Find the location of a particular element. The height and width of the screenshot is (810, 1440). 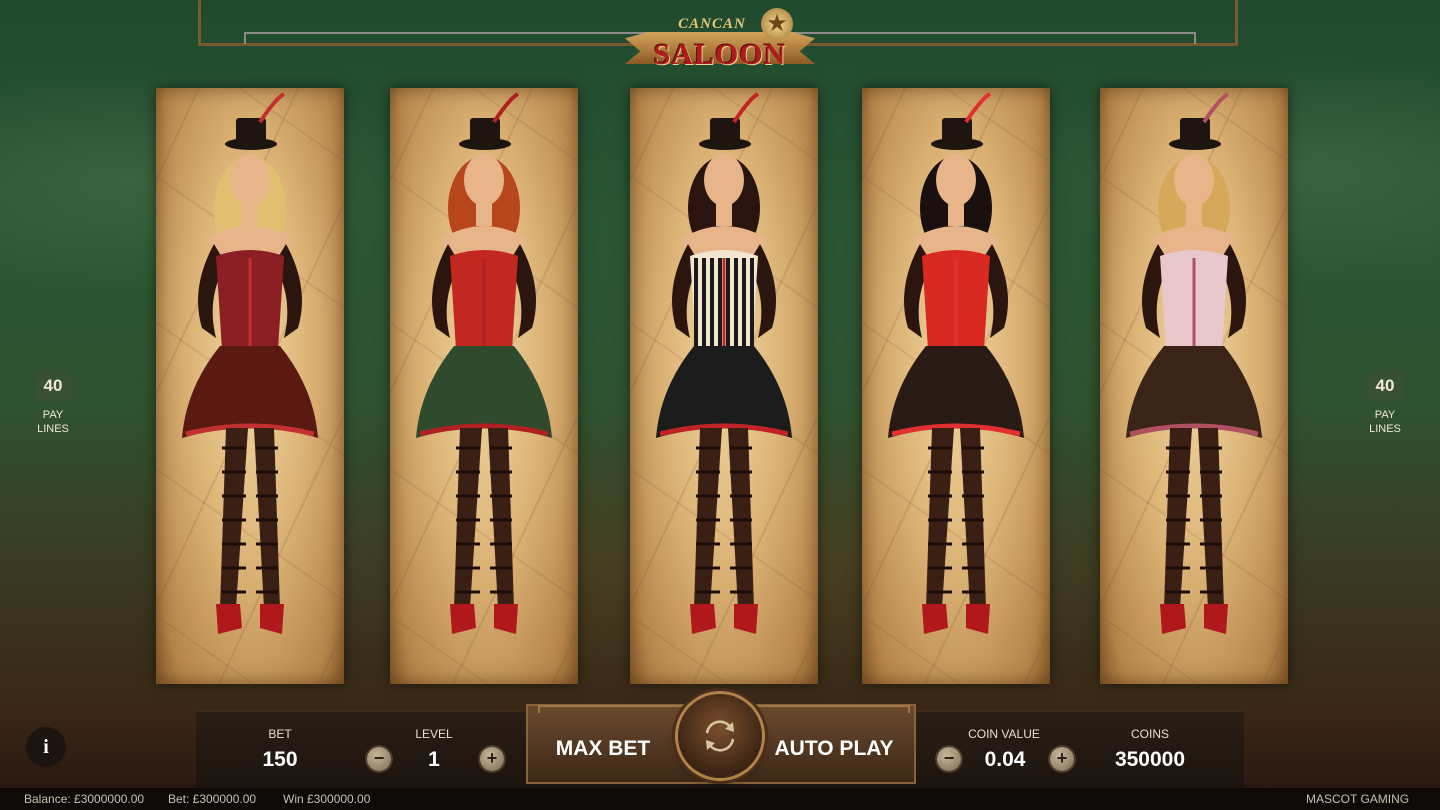

coin-value-plus-button: + is located at coordinates (1062, 759).